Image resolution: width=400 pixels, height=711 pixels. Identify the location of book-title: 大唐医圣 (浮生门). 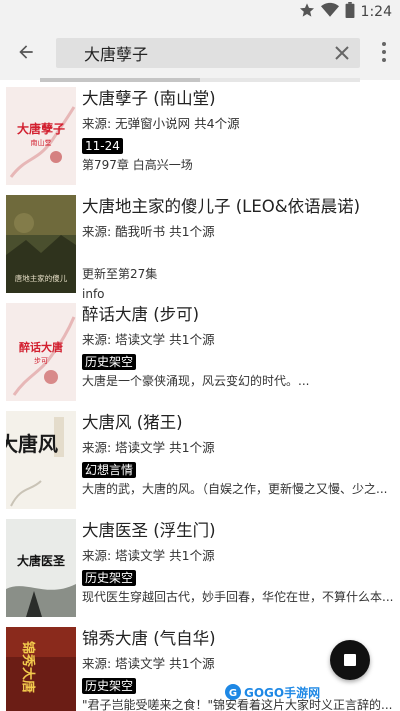
(149, 530).